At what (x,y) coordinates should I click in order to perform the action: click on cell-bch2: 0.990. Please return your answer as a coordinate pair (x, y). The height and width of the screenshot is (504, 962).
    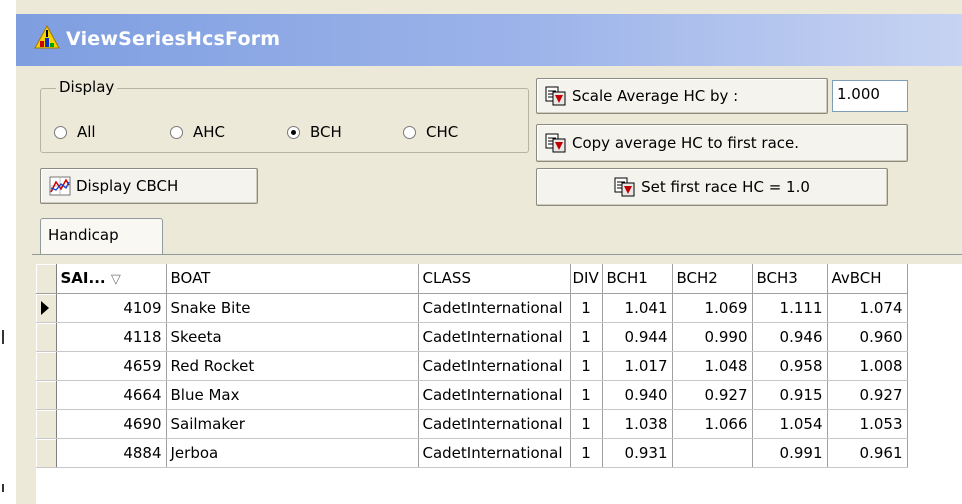
    Looking at the image, I should click on (712, 337).